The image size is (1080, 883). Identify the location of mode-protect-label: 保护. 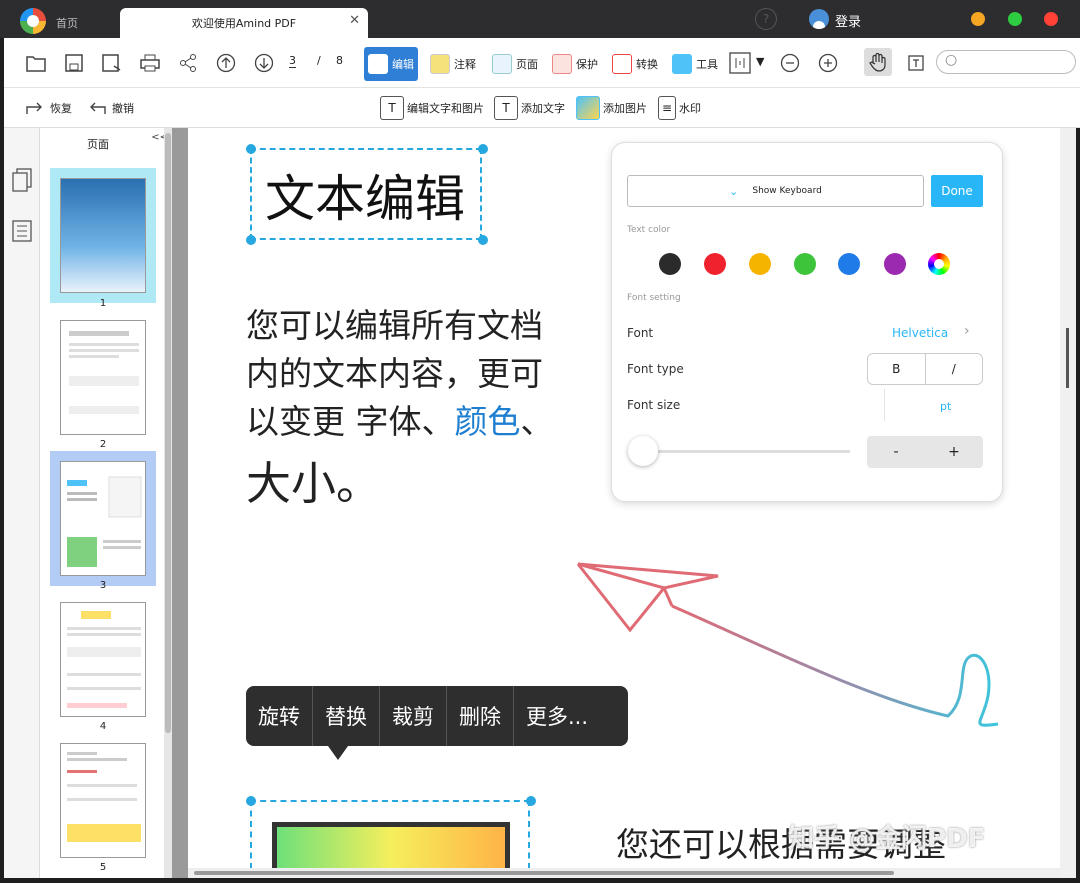
(587, 64).